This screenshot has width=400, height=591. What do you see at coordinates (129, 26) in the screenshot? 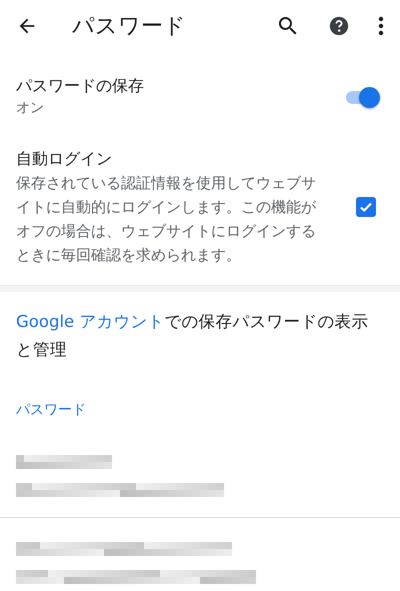
I see `page-title: パスワード` at bounding box center [129, 26].